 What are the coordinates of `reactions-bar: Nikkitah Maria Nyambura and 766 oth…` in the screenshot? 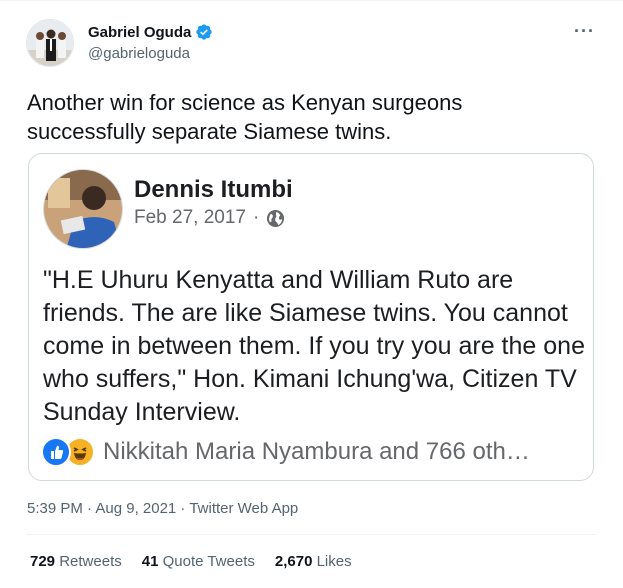 It's located at (285, 452).